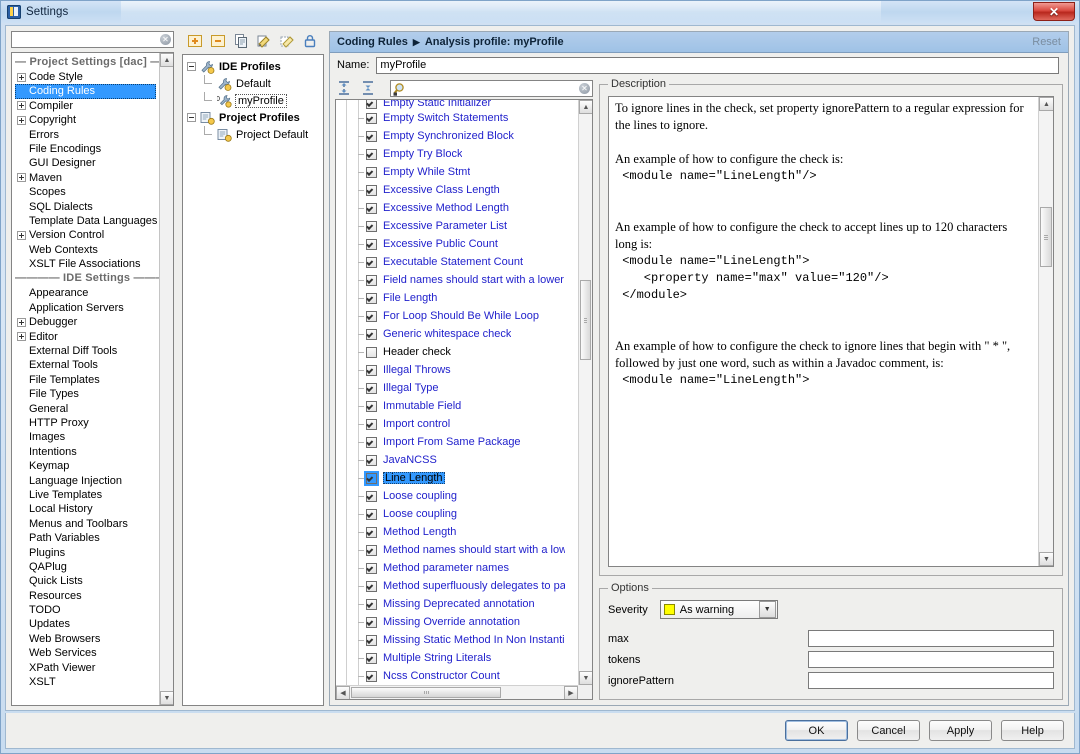  I want to click on rules-list-item: Empty Synchronized Block, so click(457, 136).